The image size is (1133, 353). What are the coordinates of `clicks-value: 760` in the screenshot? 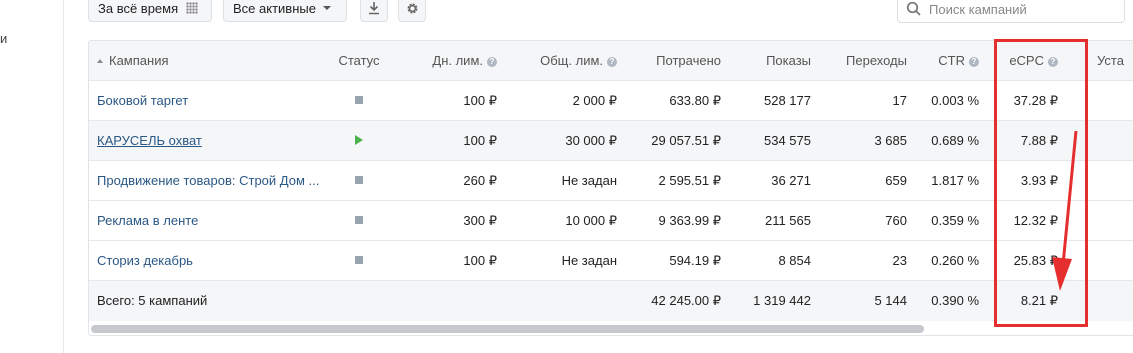 It's located at (896, 220).